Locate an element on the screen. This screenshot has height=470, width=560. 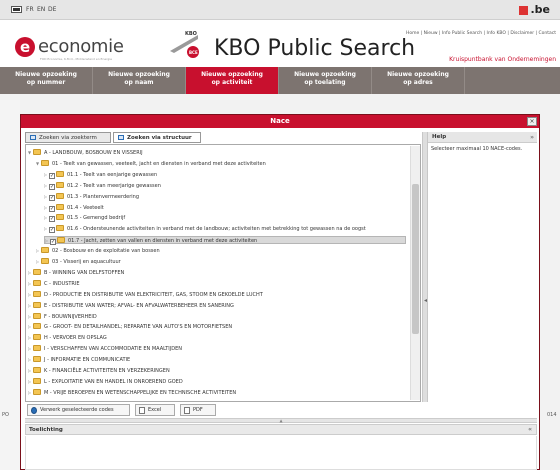
help-text: Selecteer maximaal 10 NACE-codes. is located at coordinates (477, 149).